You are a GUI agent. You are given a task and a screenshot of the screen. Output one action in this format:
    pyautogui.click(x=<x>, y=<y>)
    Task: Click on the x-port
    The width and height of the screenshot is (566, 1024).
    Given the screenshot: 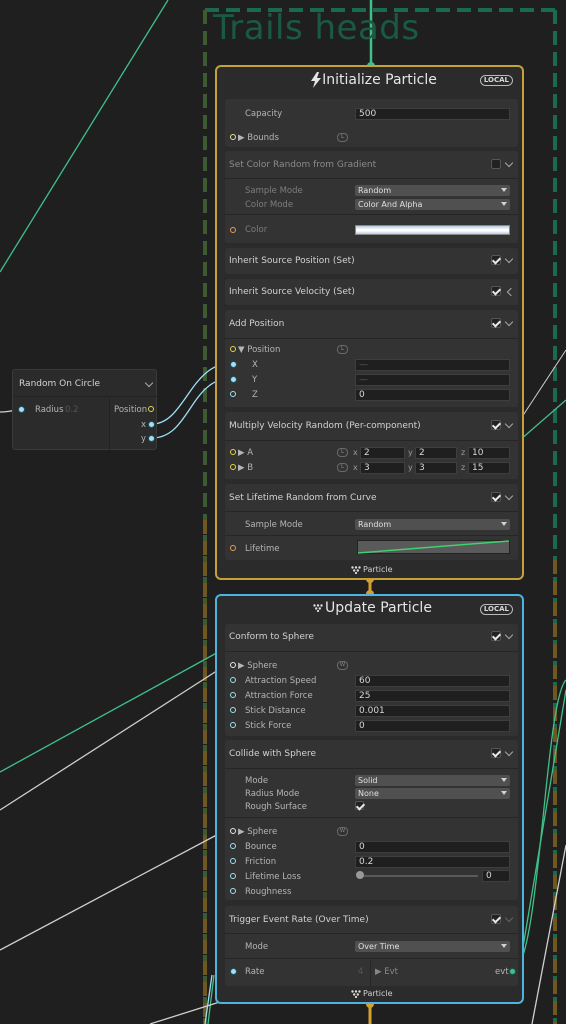 What is the action you would take?
    pyautogui.click(x=233, y=364)
    